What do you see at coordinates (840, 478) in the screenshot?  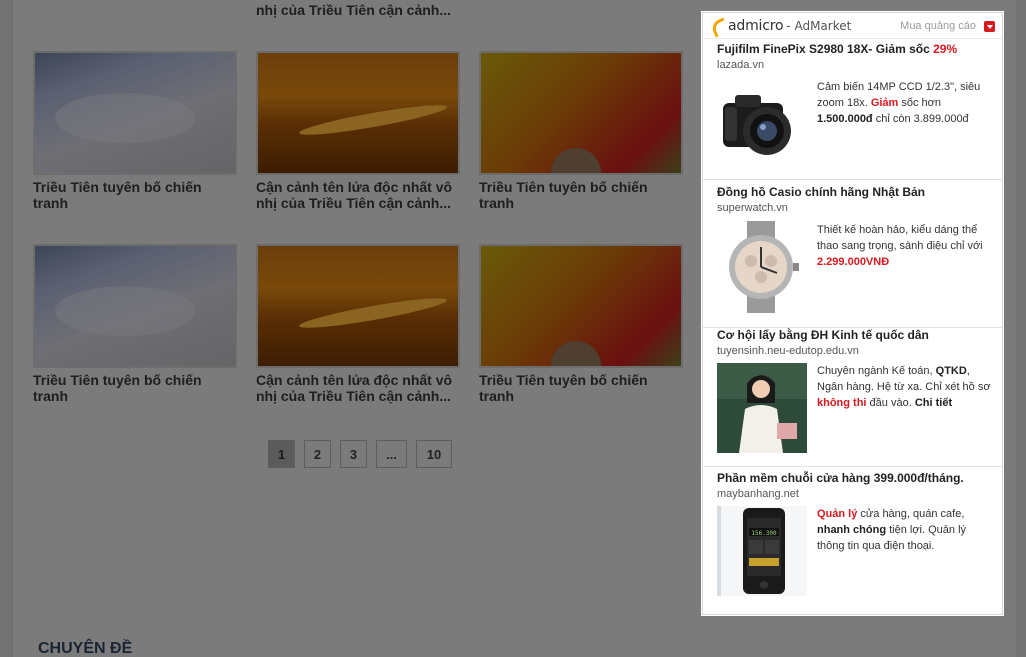 I see `ad-item-title: Phần mềm chuỗi cửa hàng 399.000đ/tháng.` at bounding box center [840, 478].